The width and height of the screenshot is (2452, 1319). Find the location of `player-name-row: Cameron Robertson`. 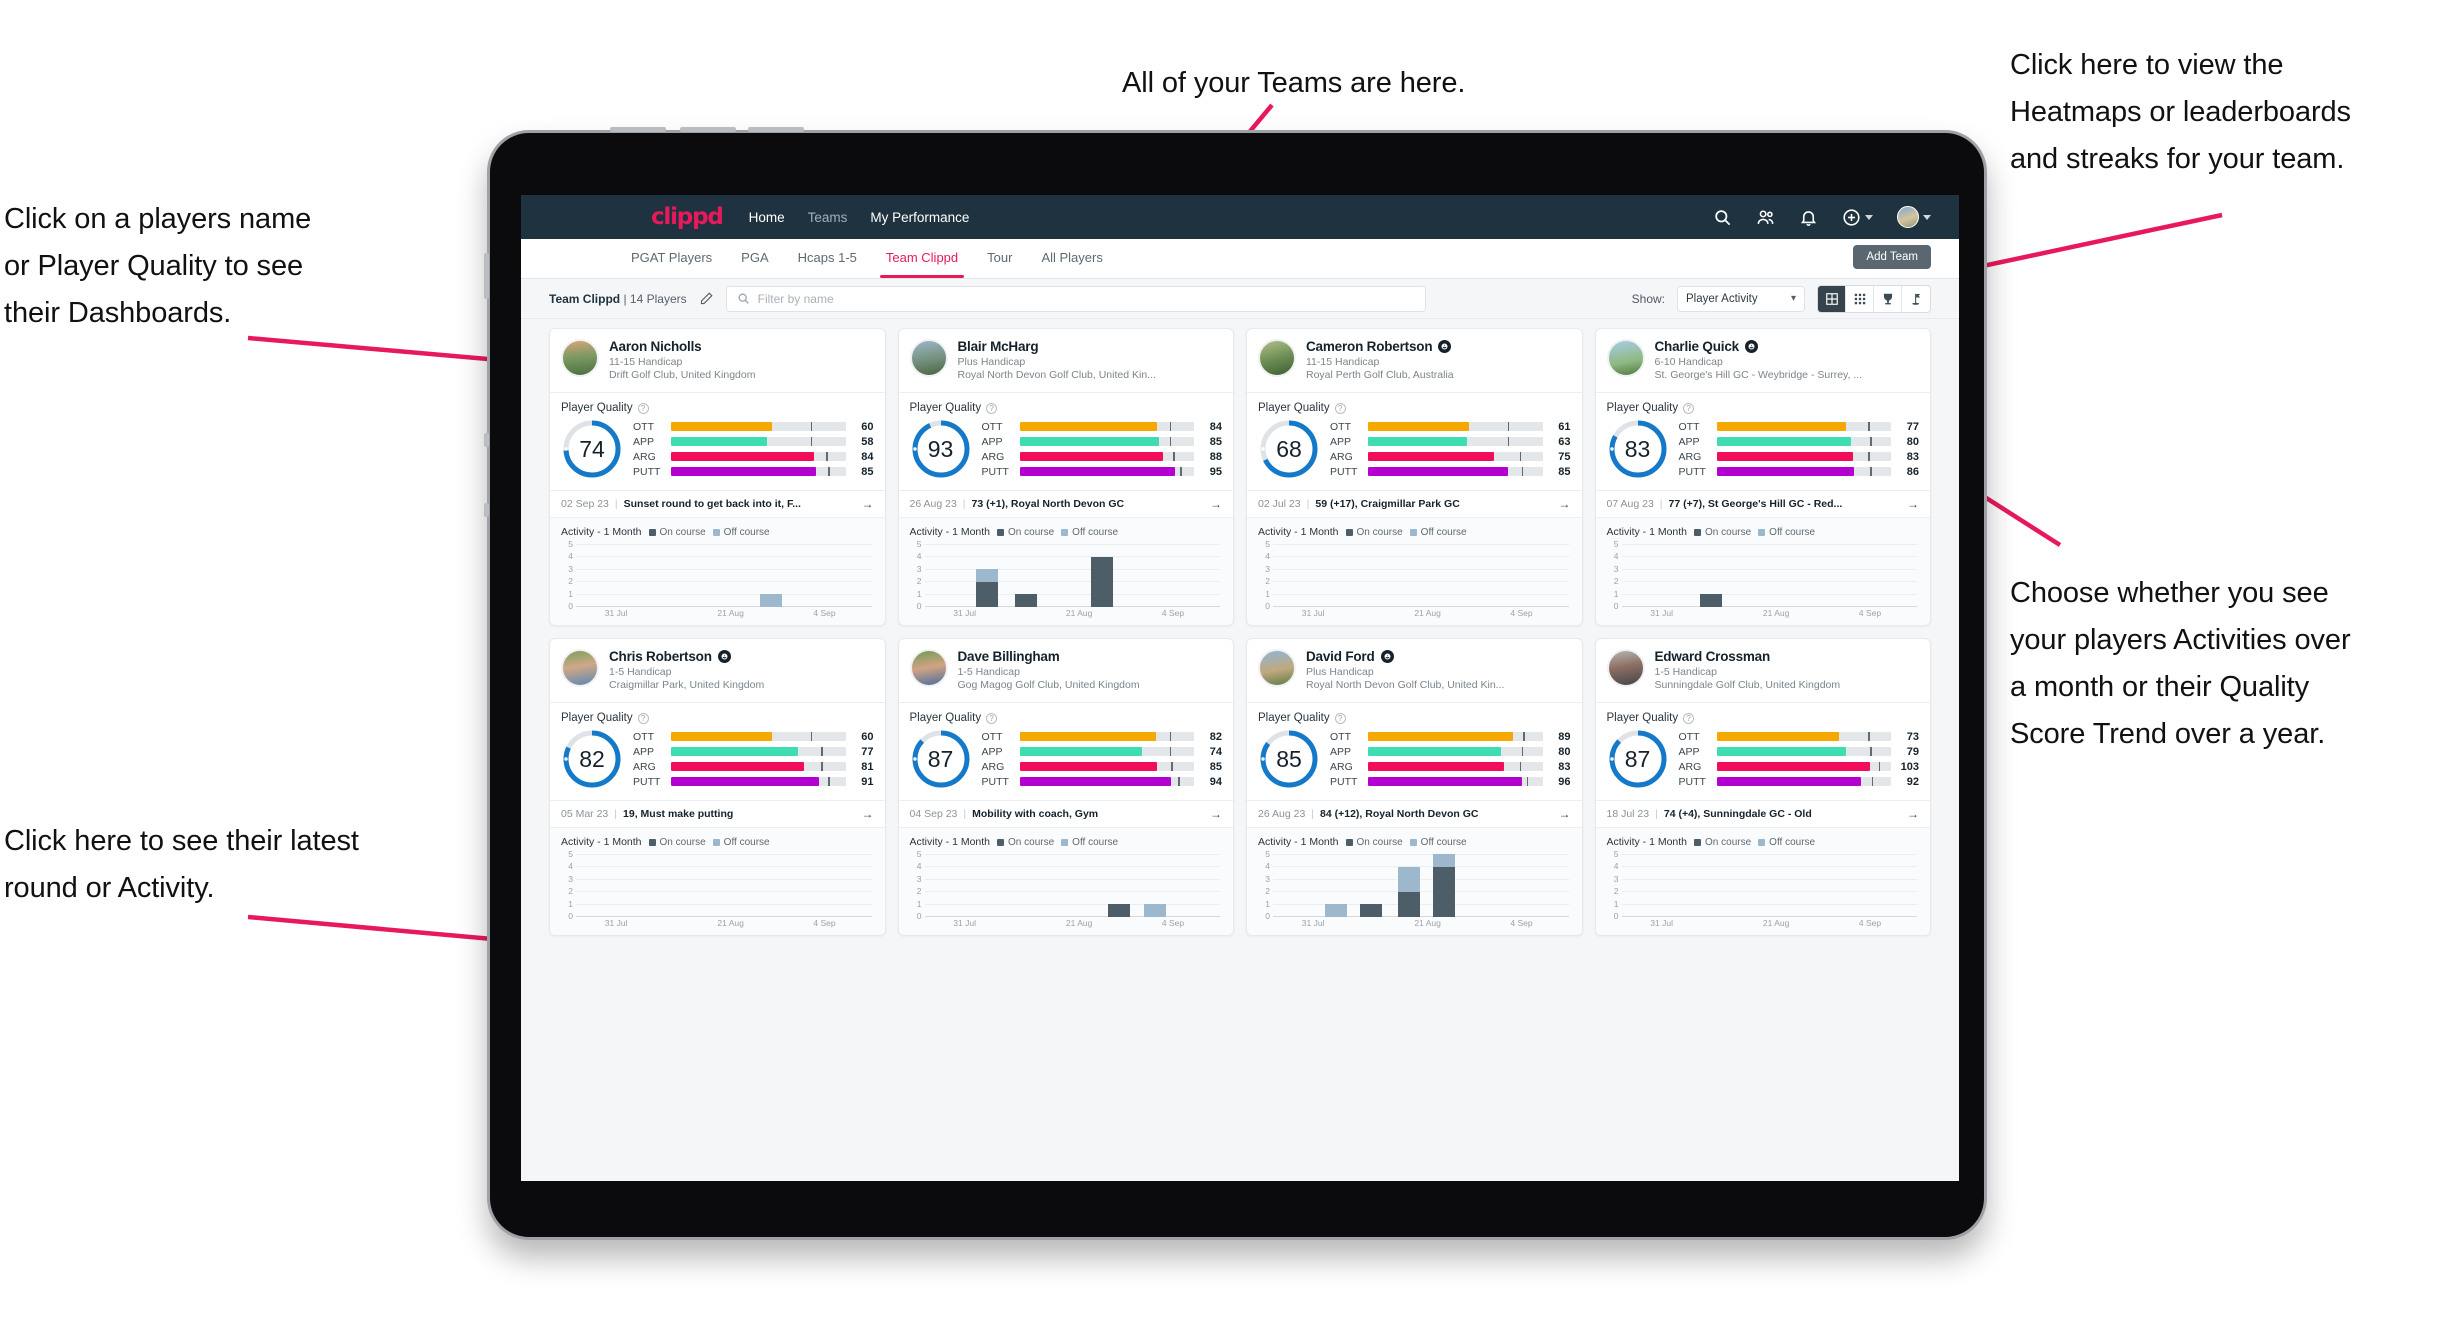

player-name-row: Cameron Robertson is located at coordinates (1380, 346).